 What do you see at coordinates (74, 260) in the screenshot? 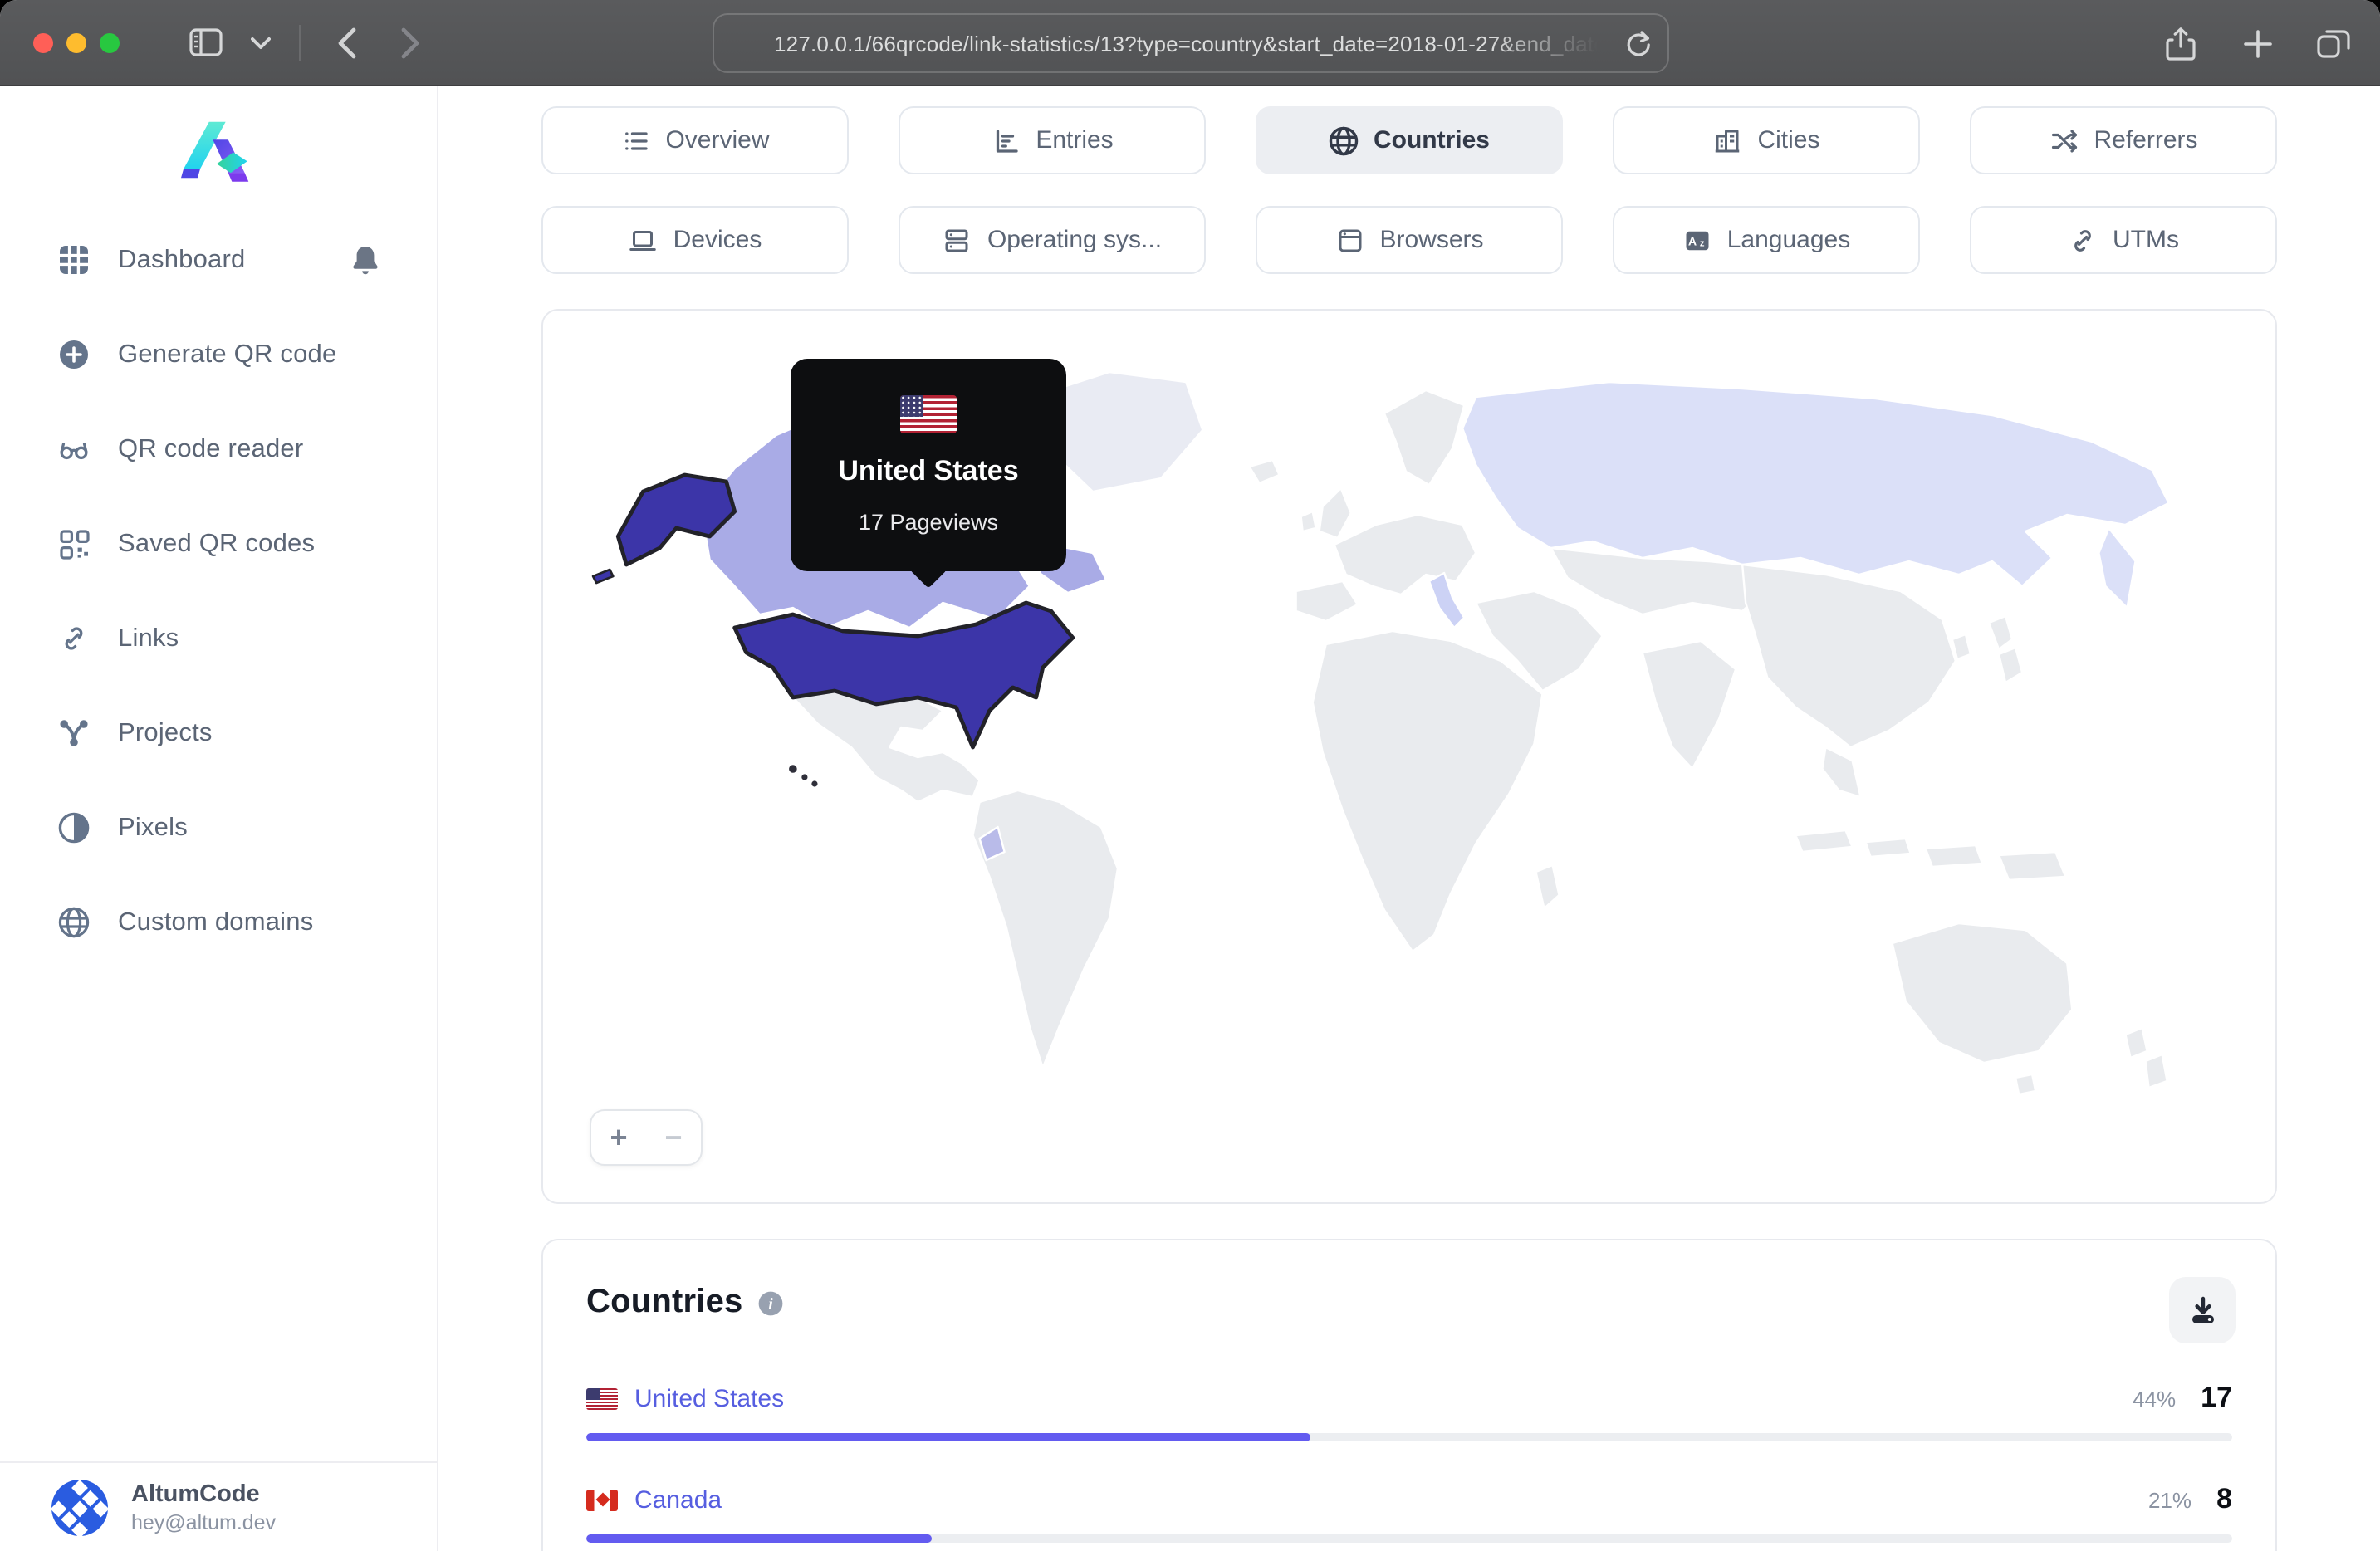
I see `grid-icon` at bounding box center [74, 260].